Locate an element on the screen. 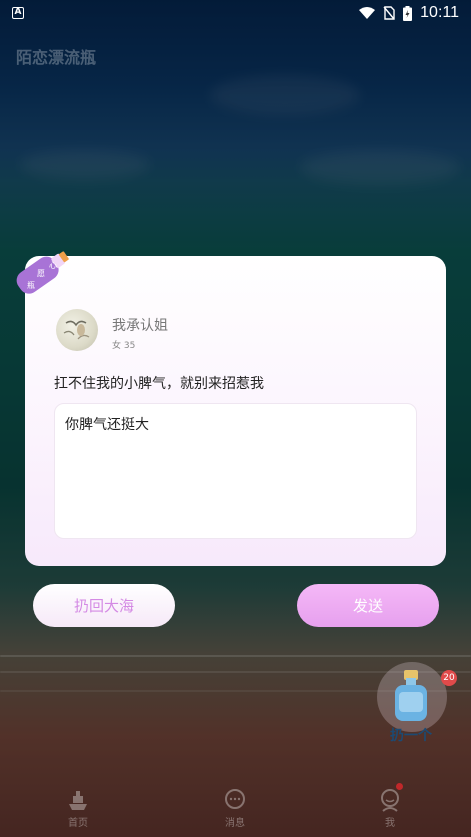  tab-bar: 首页 消息 我 is located at coordinates (235, 809).